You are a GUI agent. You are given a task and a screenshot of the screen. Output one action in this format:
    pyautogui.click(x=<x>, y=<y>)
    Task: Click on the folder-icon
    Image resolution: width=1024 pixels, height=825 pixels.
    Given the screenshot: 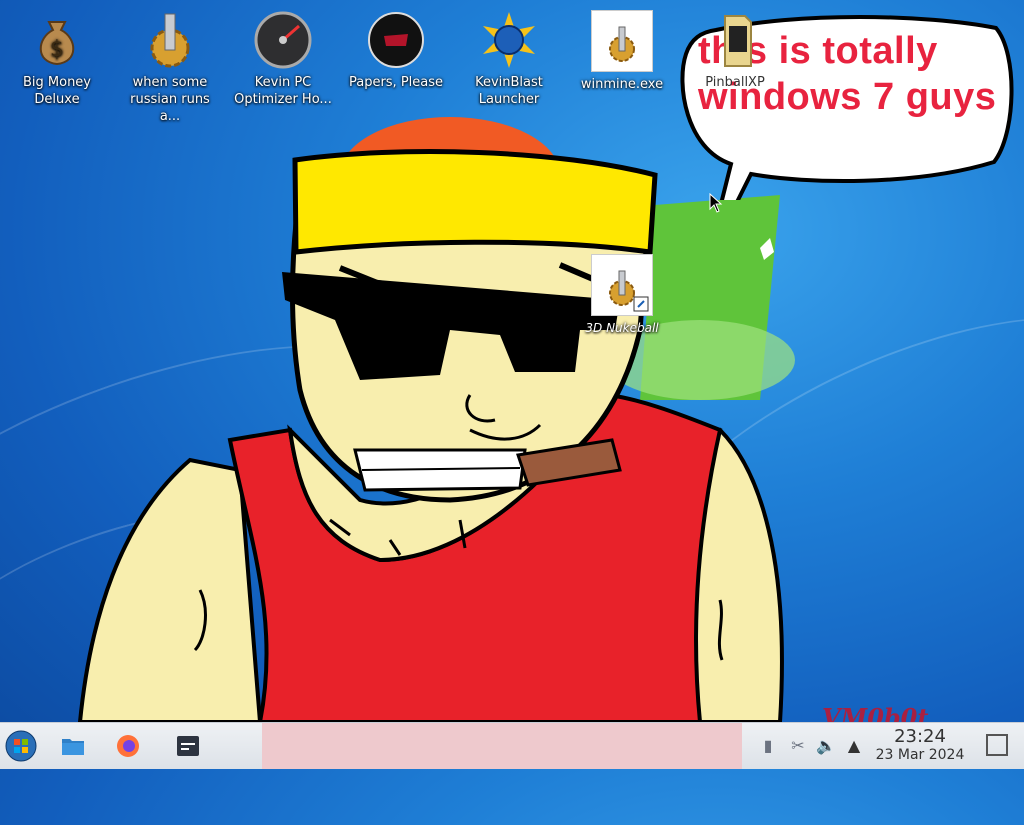 What is the action you would take?
    pyautogui.click(x=735, y=40)
    